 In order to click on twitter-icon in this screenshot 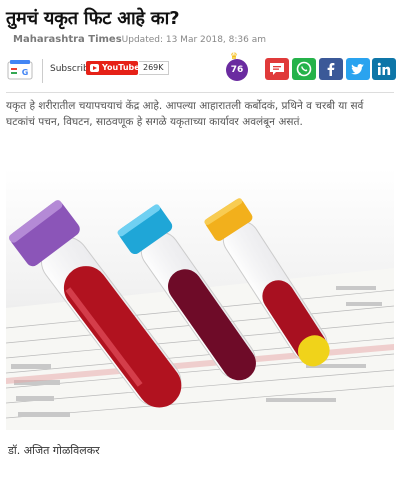, I will do `click(357, 69)`.